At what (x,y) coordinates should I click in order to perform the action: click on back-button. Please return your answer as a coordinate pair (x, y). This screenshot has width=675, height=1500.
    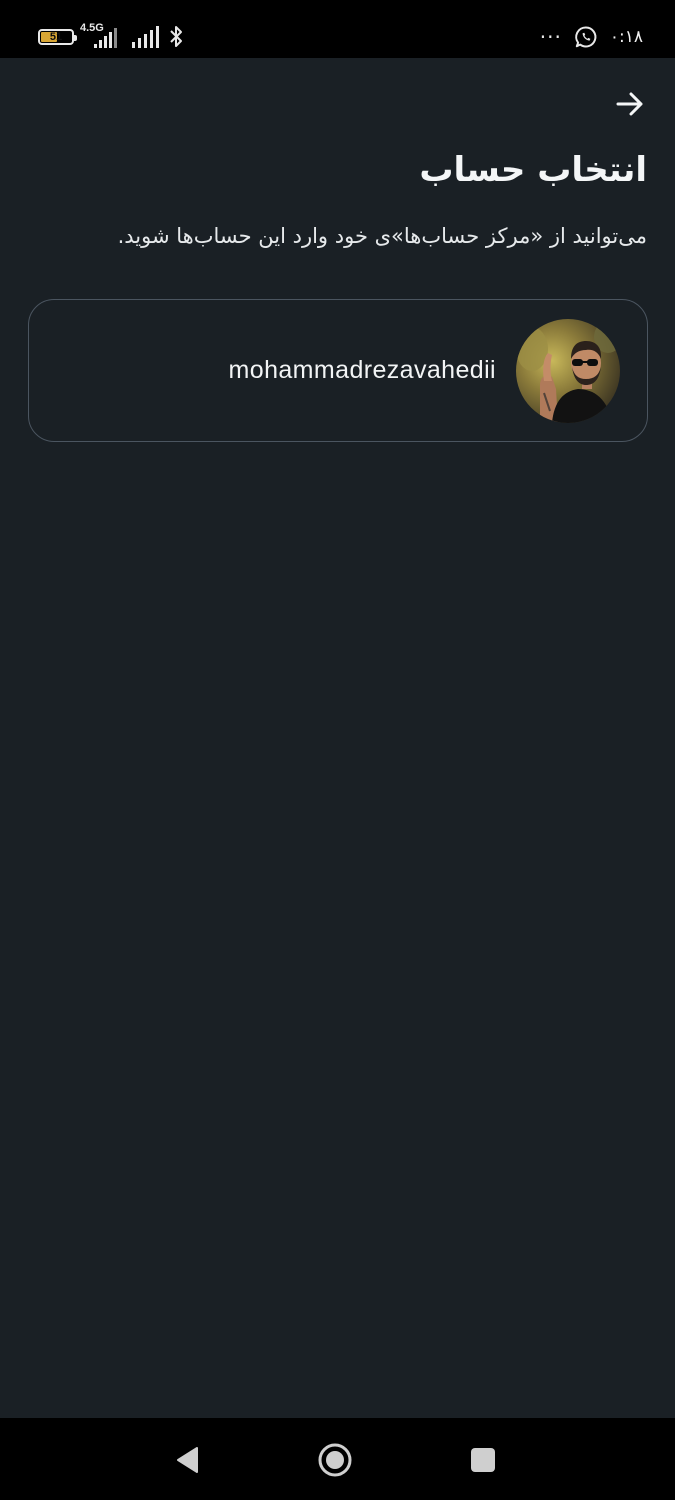
    Looking at the image, I should click on (630, 104).